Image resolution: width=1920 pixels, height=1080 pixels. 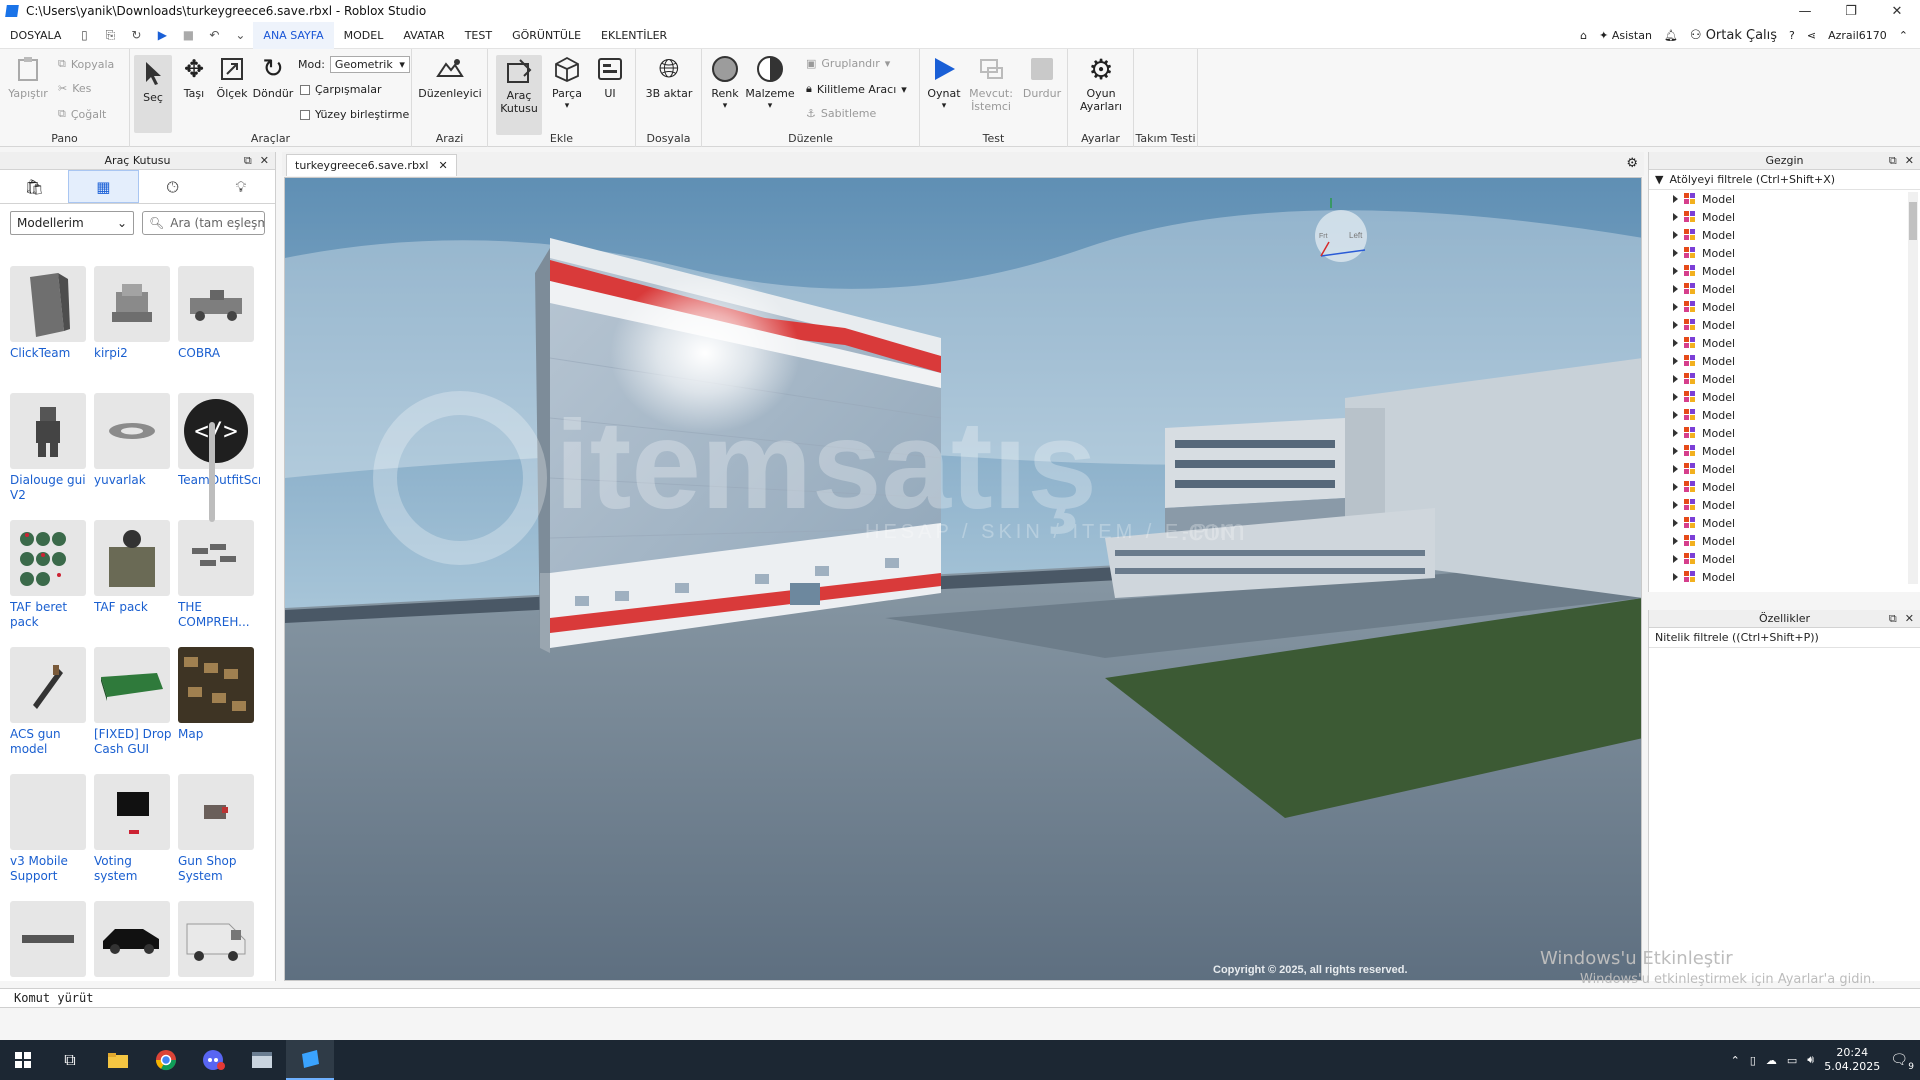 I want to click on paste-button: Yapıştır, so click(x=28, y=77).